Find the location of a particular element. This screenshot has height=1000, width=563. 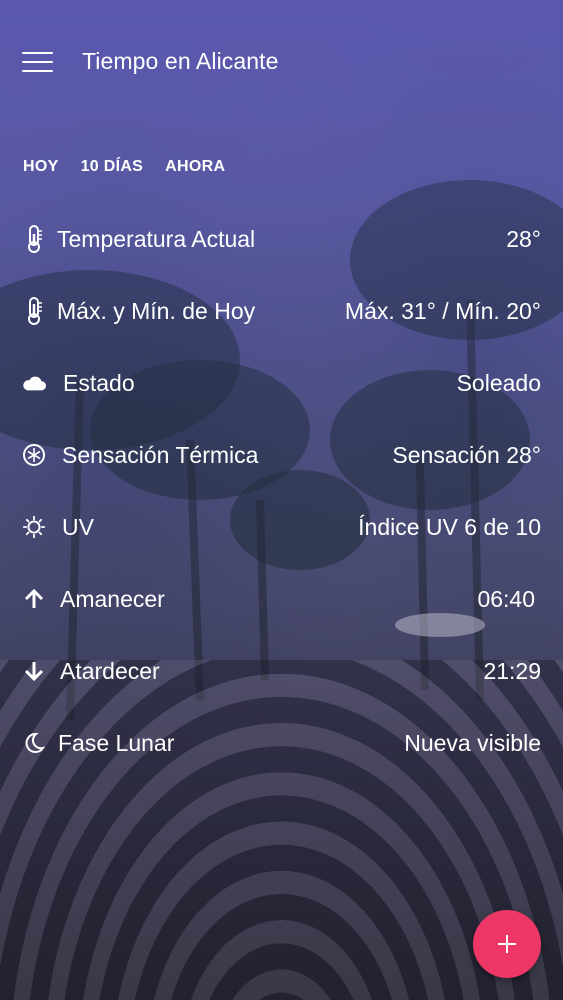

row-label: Atardecer is located at coordinates (110, 670).